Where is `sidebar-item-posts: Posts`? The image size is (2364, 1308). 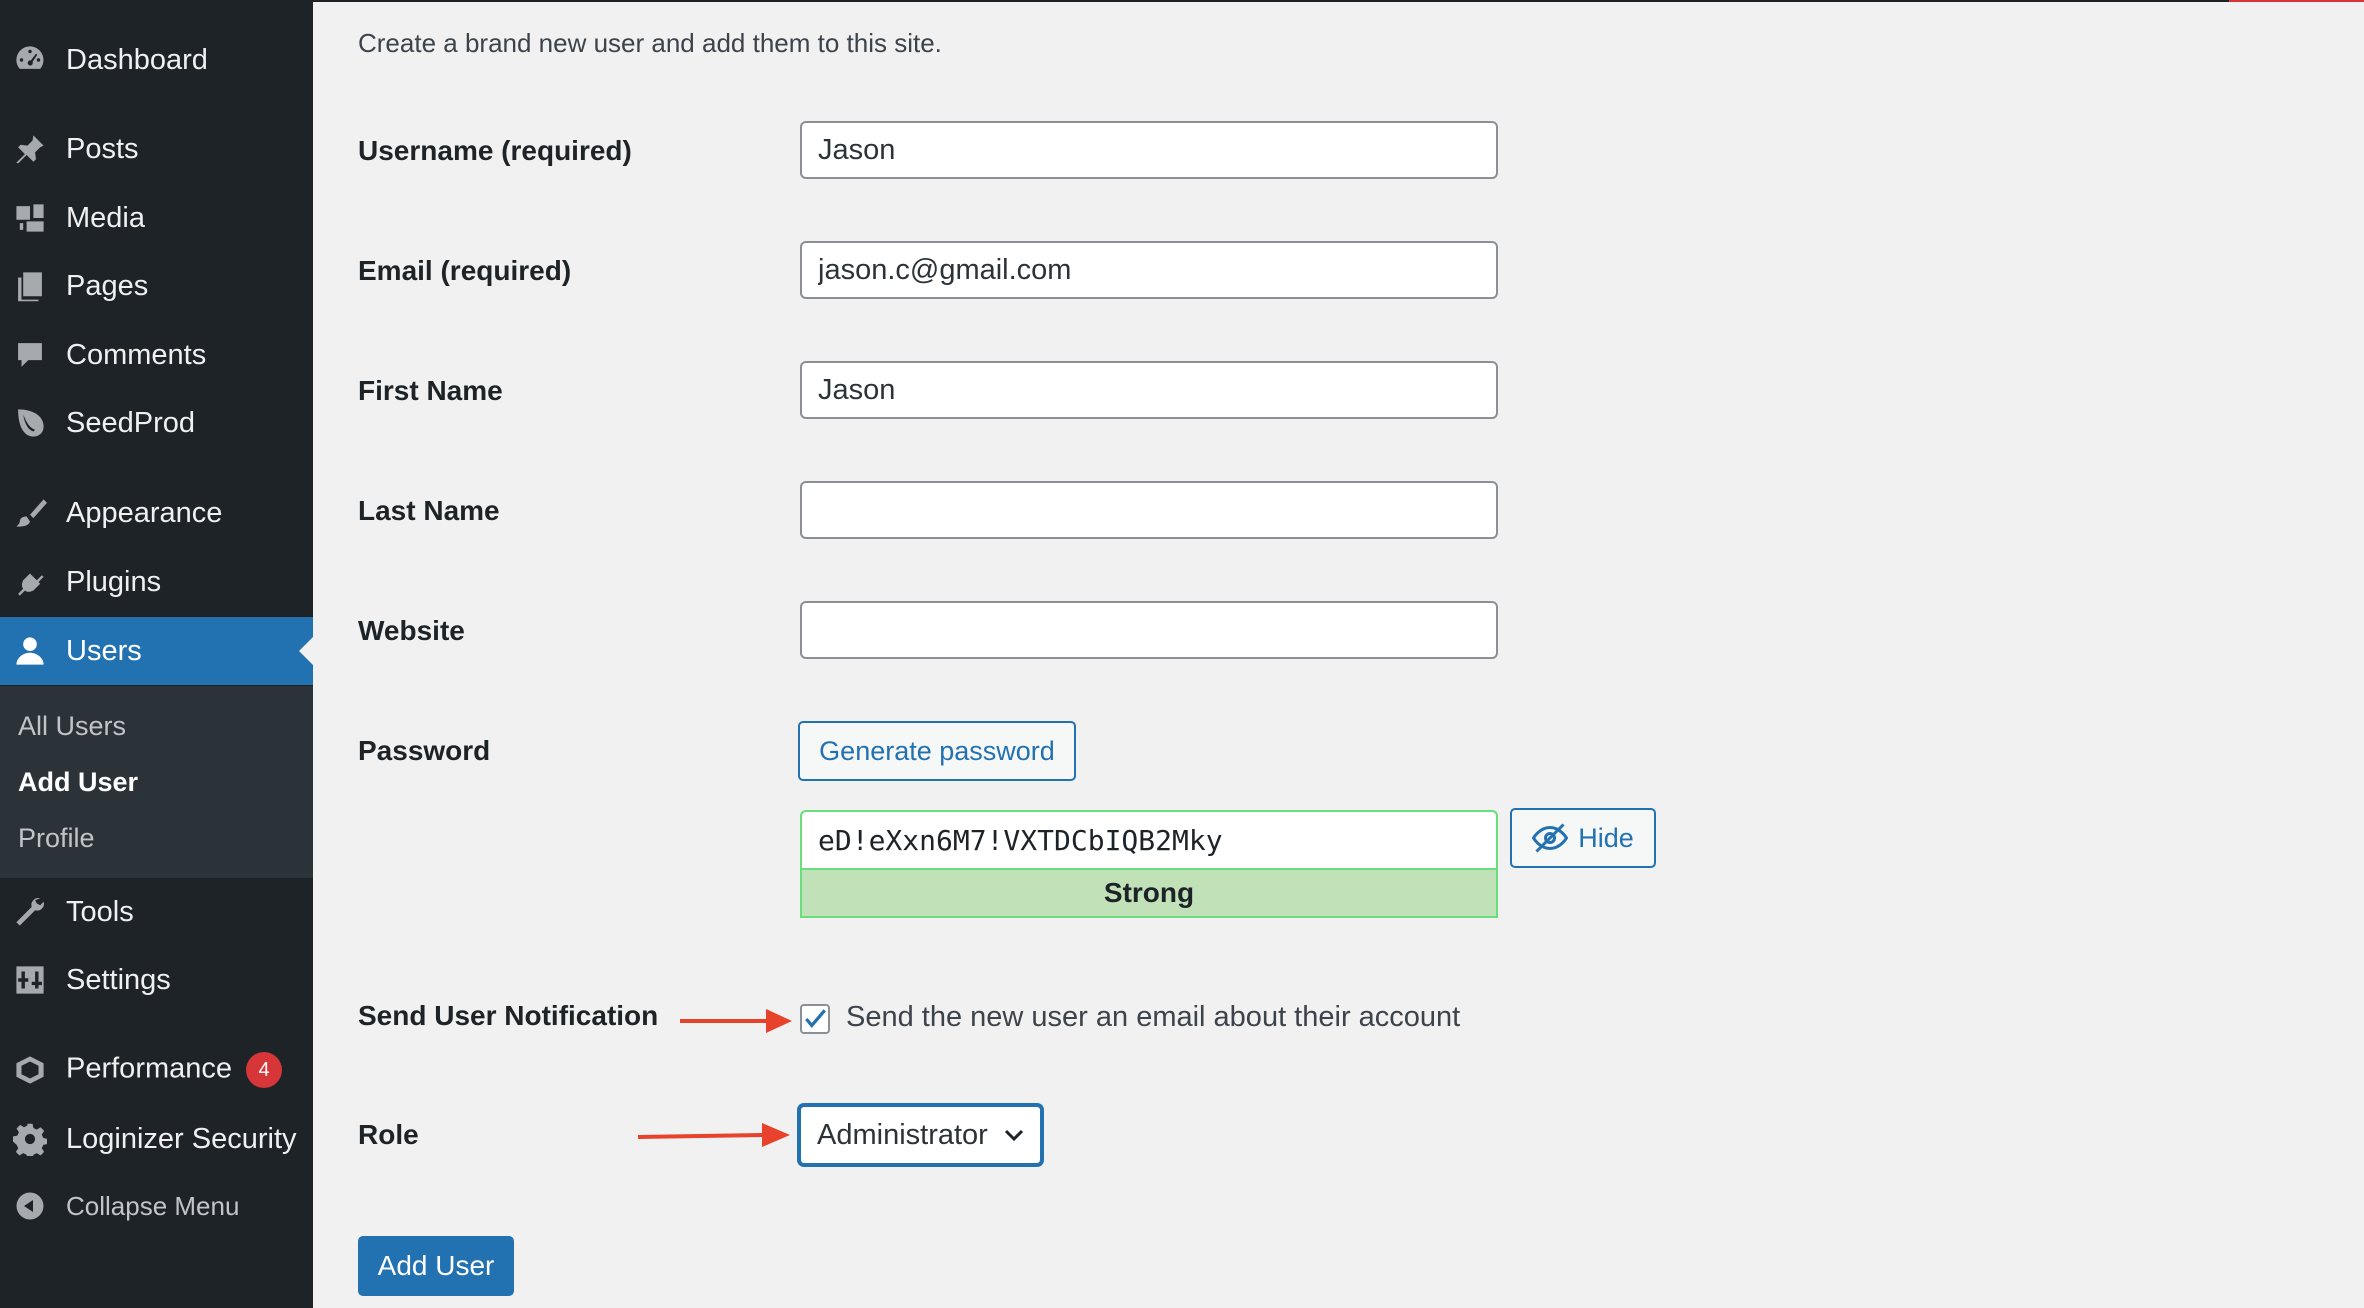
sidebar-item-posts: Posts is located at coordinates (156, 149).